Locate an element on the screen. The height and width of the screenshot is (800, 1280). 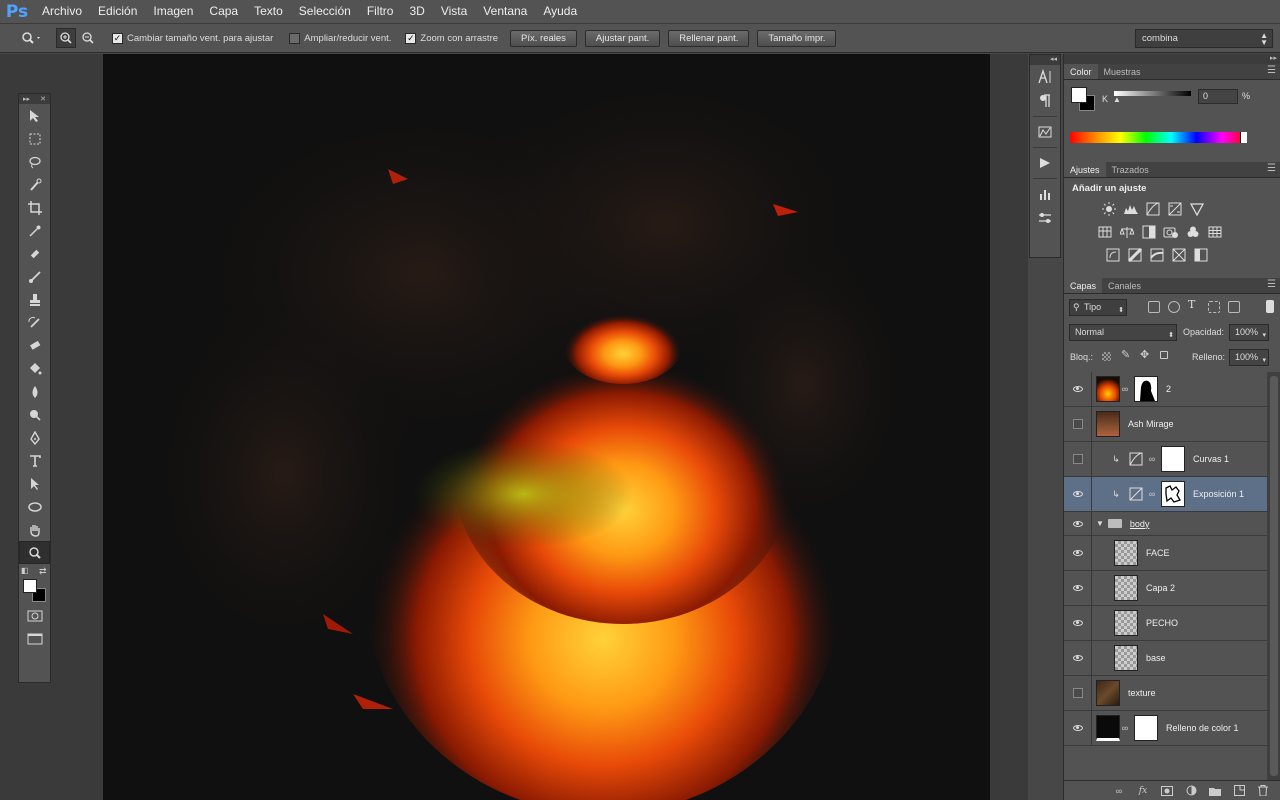
shape-layer-filter-icon is located at coordinates (1214, 307).